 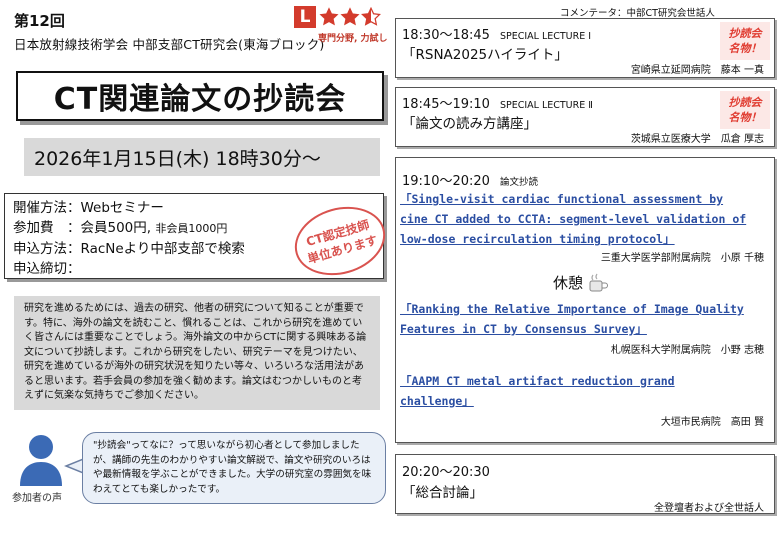 I want to click on paper-3-title-line-1: 「AAPM CT metal artifact reduction grand, so click(x=586, y=381).